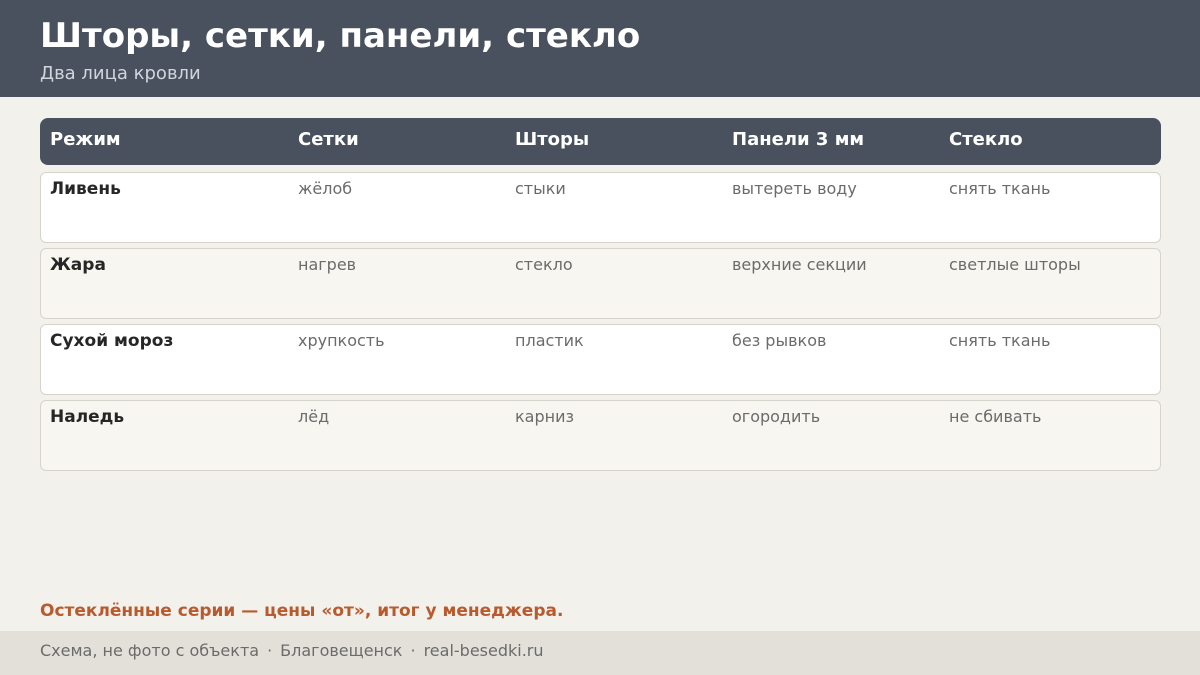  What do you see at coordinates (87, 417) in the screenshot?
I see `row-mode: Наледь` at bounding box center [87, 417].